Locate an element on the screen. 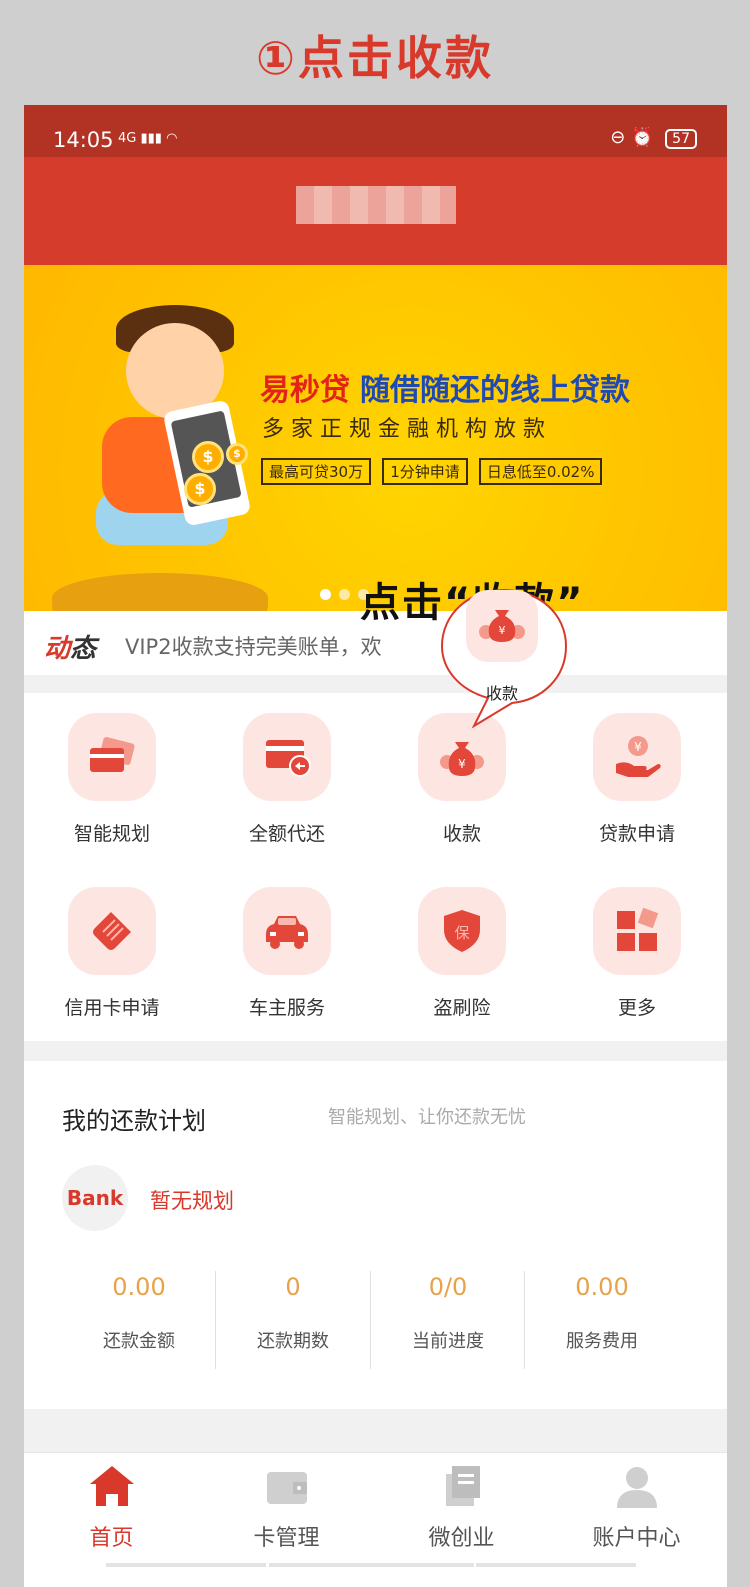  news-text: VIP2收款支持完美账单，欢 is located at coordinates (253, 647).